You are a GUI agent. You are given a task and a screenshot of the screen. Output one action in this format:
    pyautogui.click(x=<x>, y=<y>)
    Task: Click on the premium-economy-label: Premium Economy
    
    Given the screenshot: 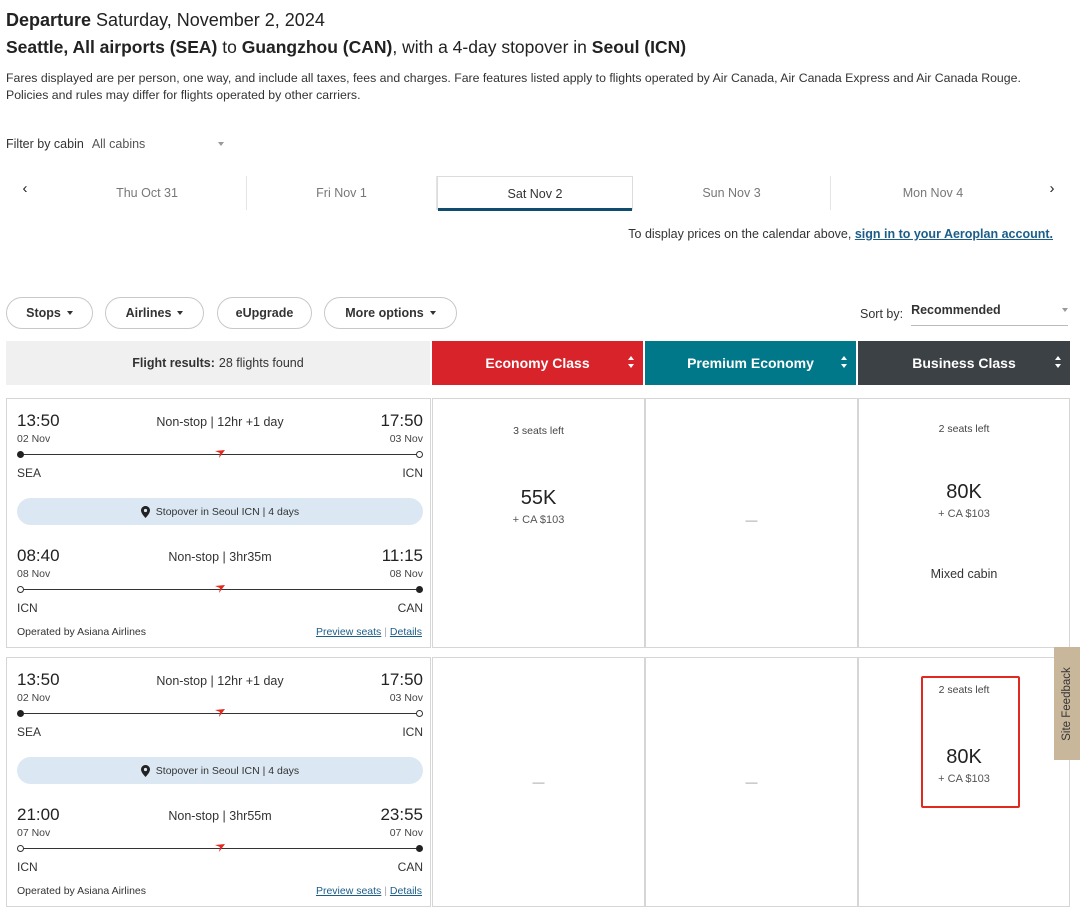 What is the action you would take?
    pyautogui.click(x=750, y=363)
    